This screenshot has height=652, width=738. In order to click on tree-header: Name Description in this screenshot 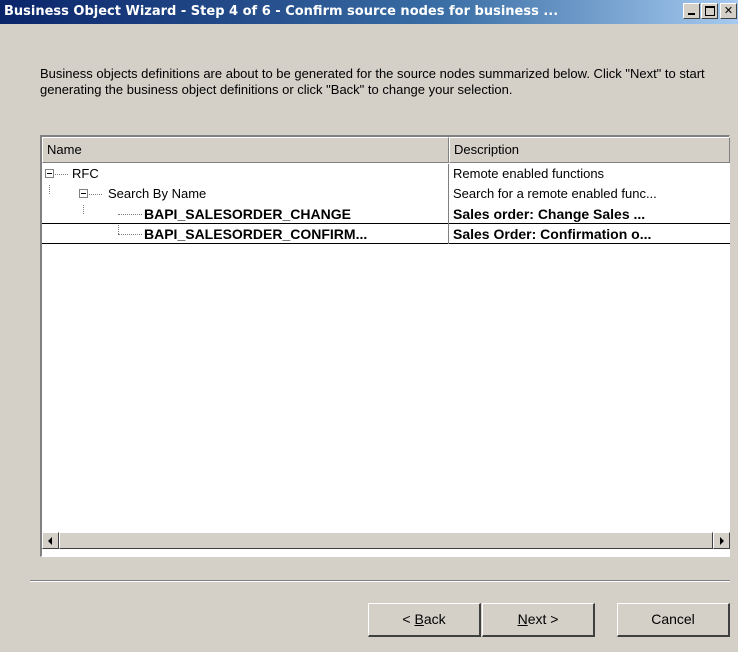, I will do `click(386, 150)`.